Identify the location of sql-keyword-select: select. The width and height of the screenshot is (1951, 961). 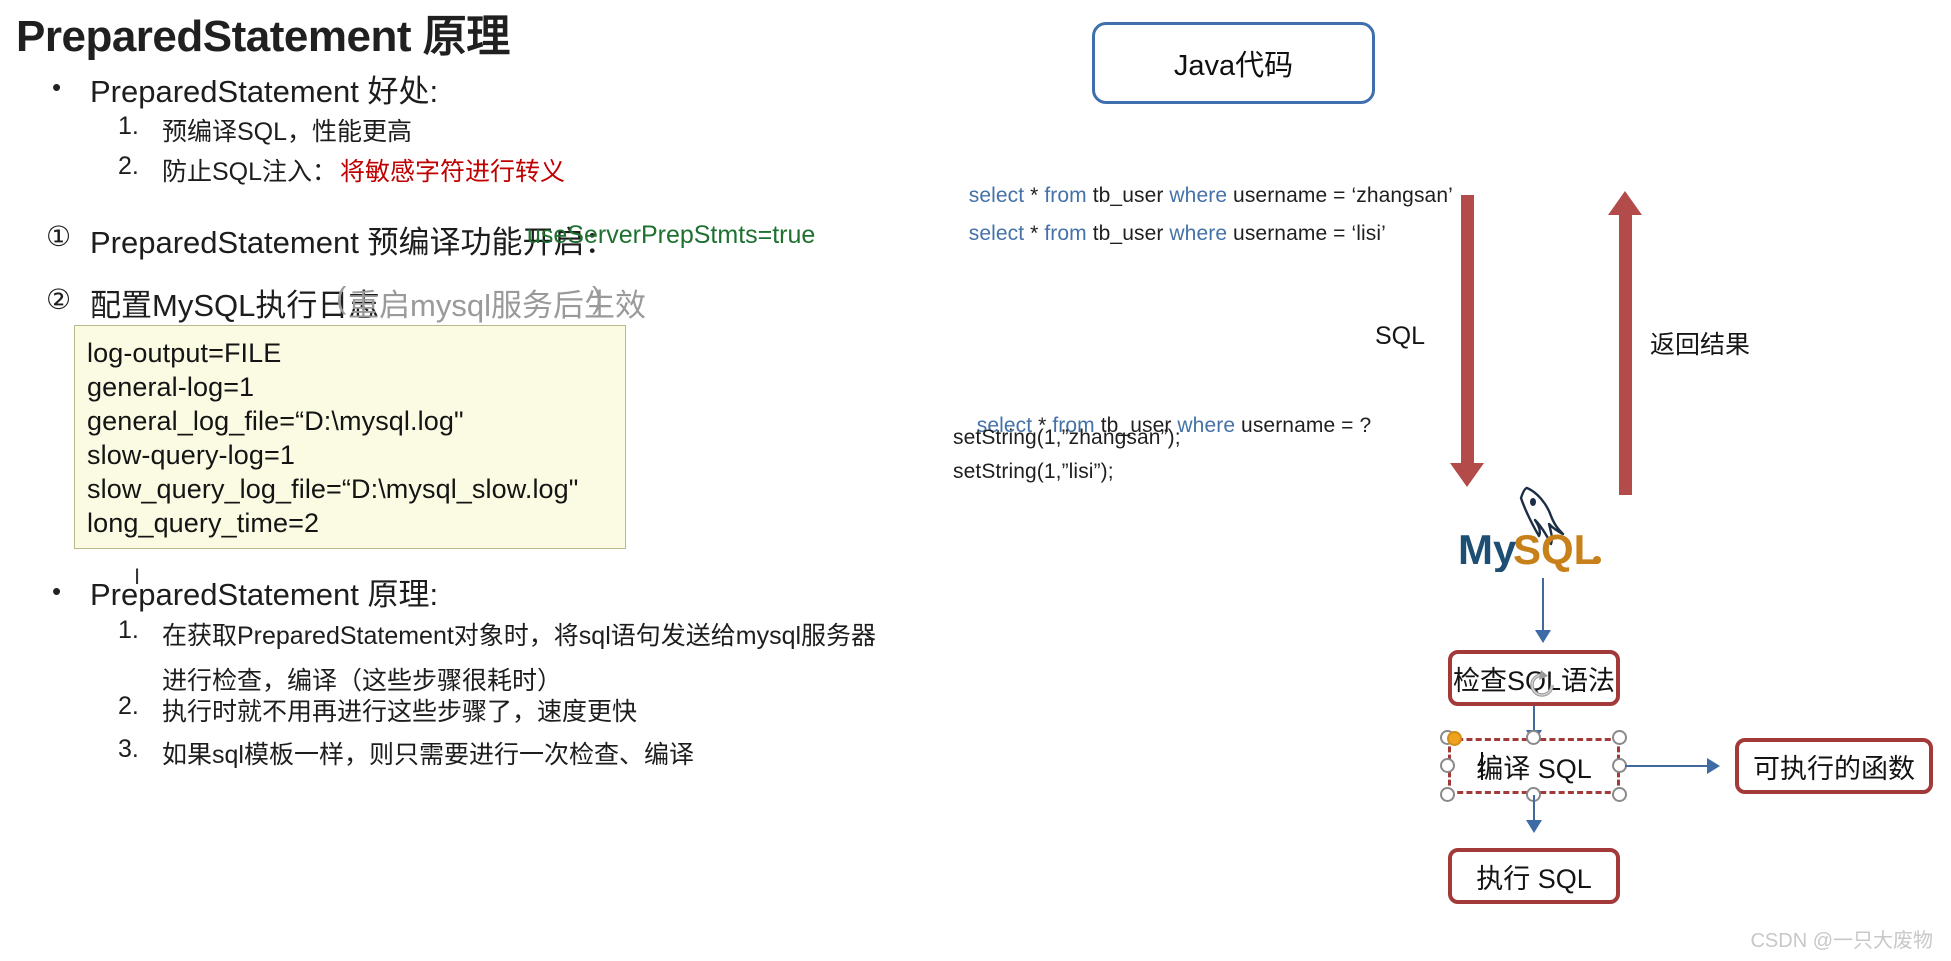
(996, 233).